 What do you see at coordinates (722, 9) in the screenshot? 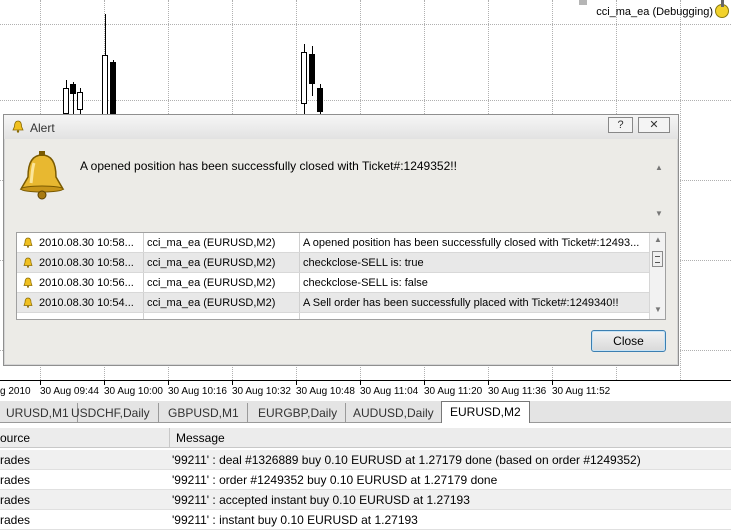
I see `expert-smile-icon` at bounding box center [722, 9].